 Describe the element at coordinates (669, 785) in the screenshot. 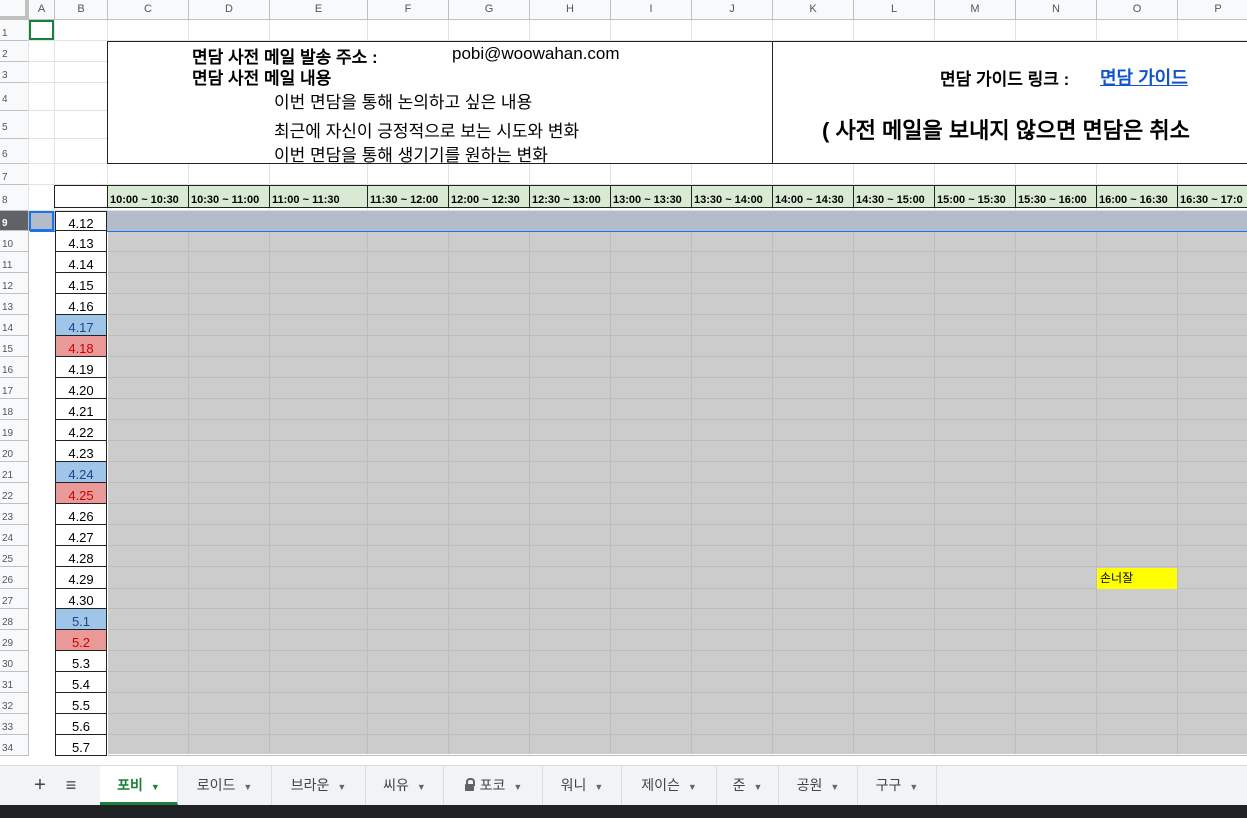

I see `sheet-tab: 제이슨 ▼` at that location.